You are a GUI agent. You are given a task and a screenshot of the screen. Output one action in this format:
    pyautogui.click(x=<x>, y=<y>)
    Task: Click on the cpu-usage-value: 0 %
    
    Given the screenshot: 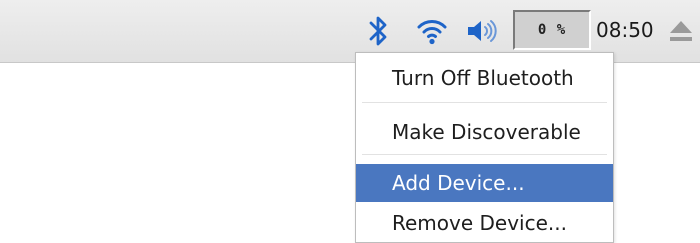 What is the action you would take?
    pyautogui.click(x=552, y=30)
    